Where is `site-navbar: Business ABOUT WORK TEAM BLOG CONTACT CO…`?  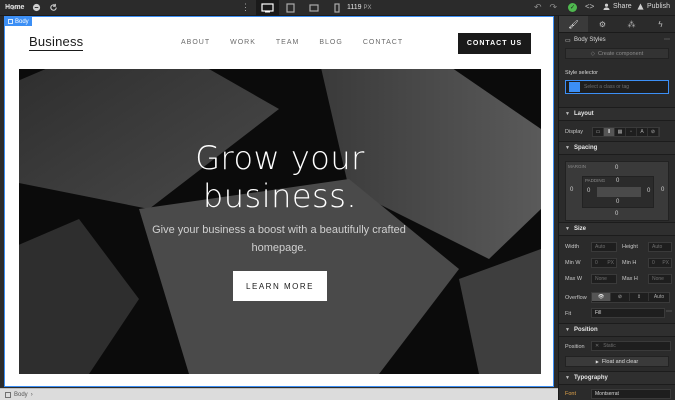
site-navbar: Business ABOUT WORK TEAM BLOG CONTACT CO… is located at coordinates (279, 43).